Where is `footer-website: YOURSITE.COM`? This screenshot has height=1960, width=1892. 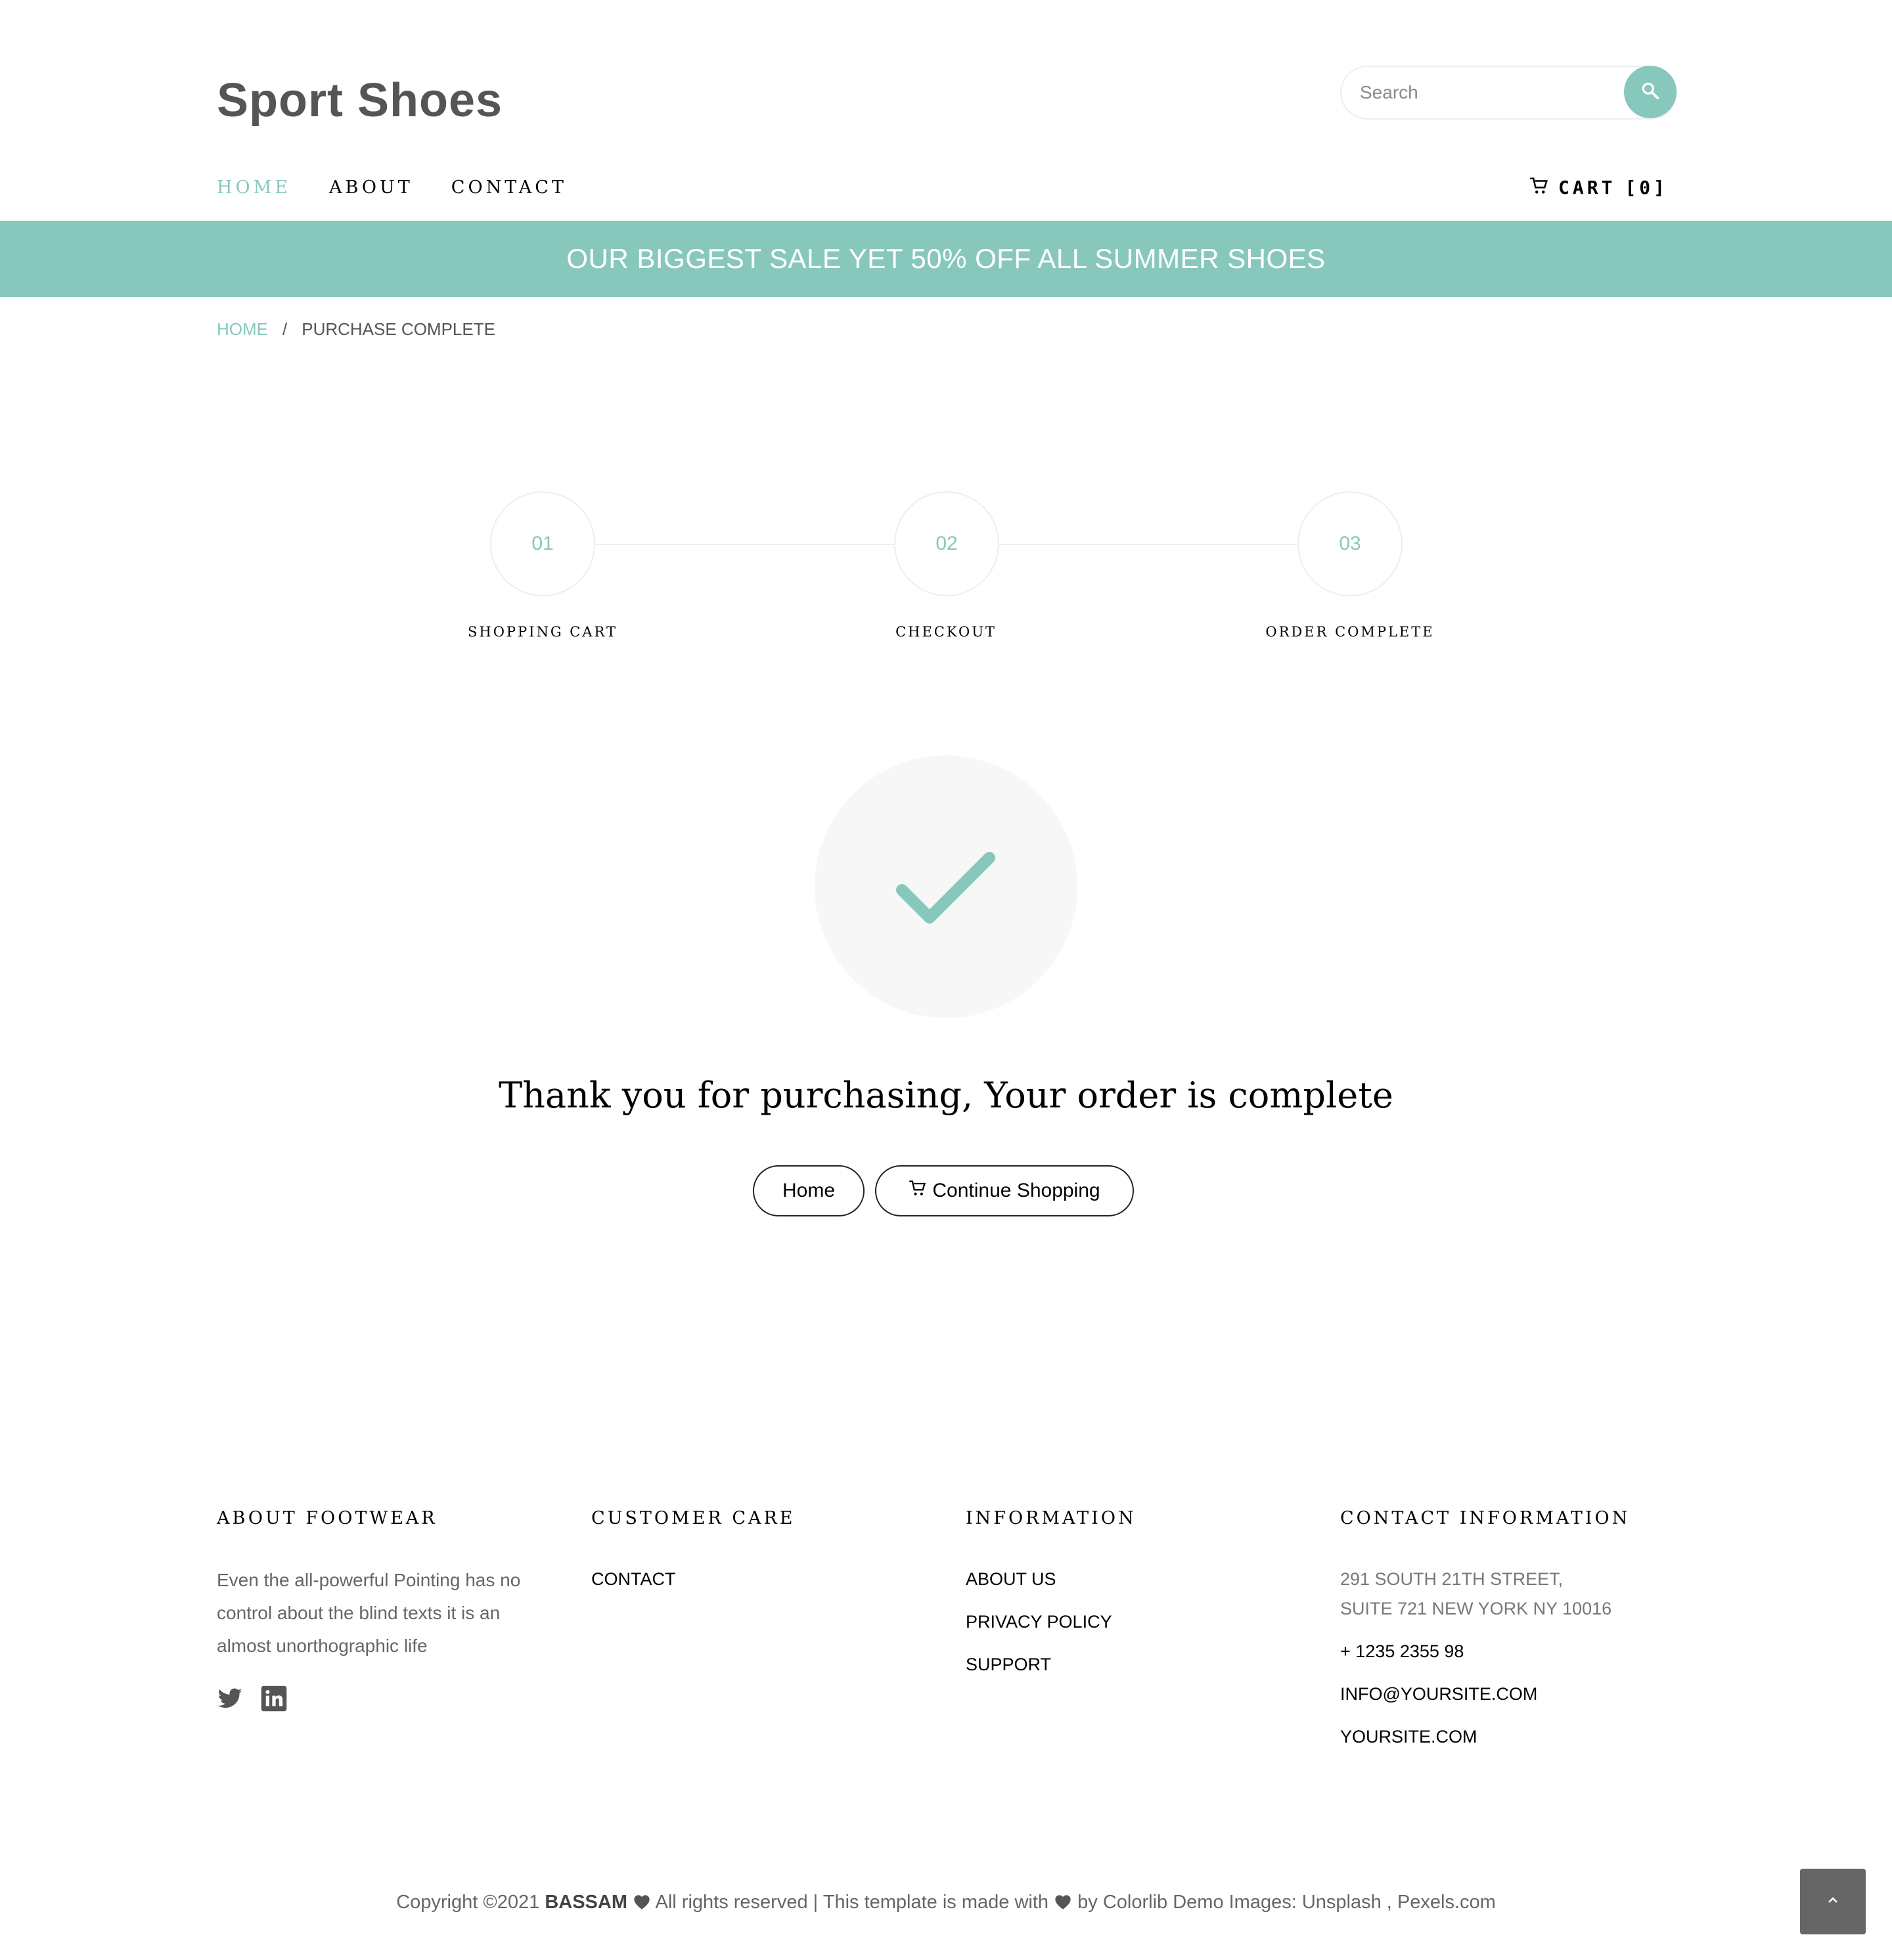
footer-website: YOURSITE.COM is located at coordinates (1524, 1737).